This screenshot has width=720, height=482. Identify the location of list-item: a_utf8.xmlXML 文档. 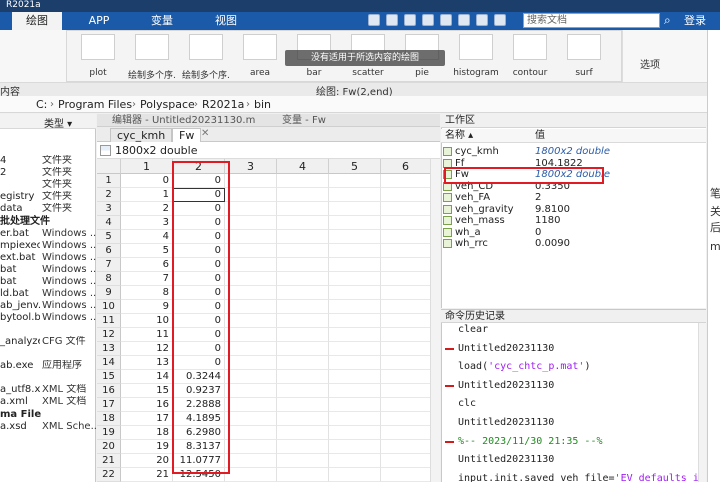
(48, 390).